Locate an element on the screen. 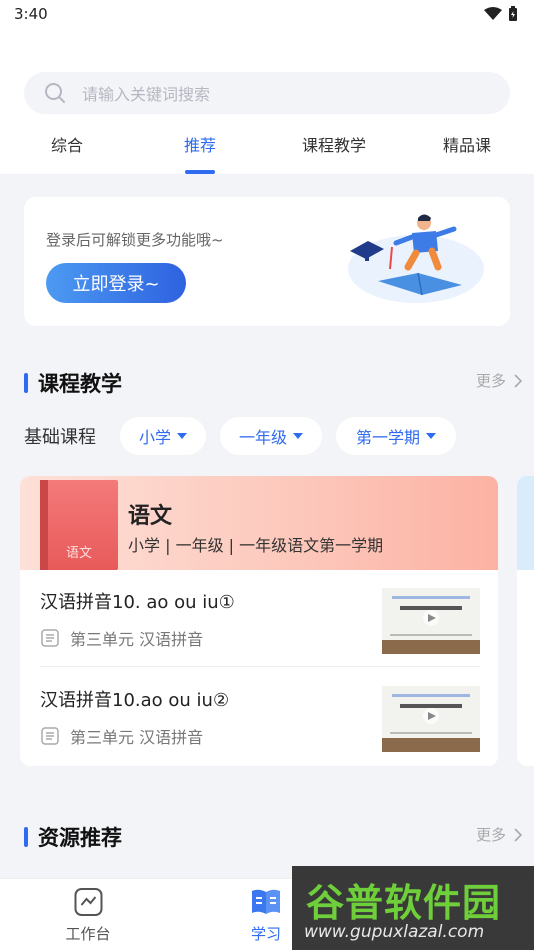  course-section-heading: 课程教学 is located at coordinates (80, 384).